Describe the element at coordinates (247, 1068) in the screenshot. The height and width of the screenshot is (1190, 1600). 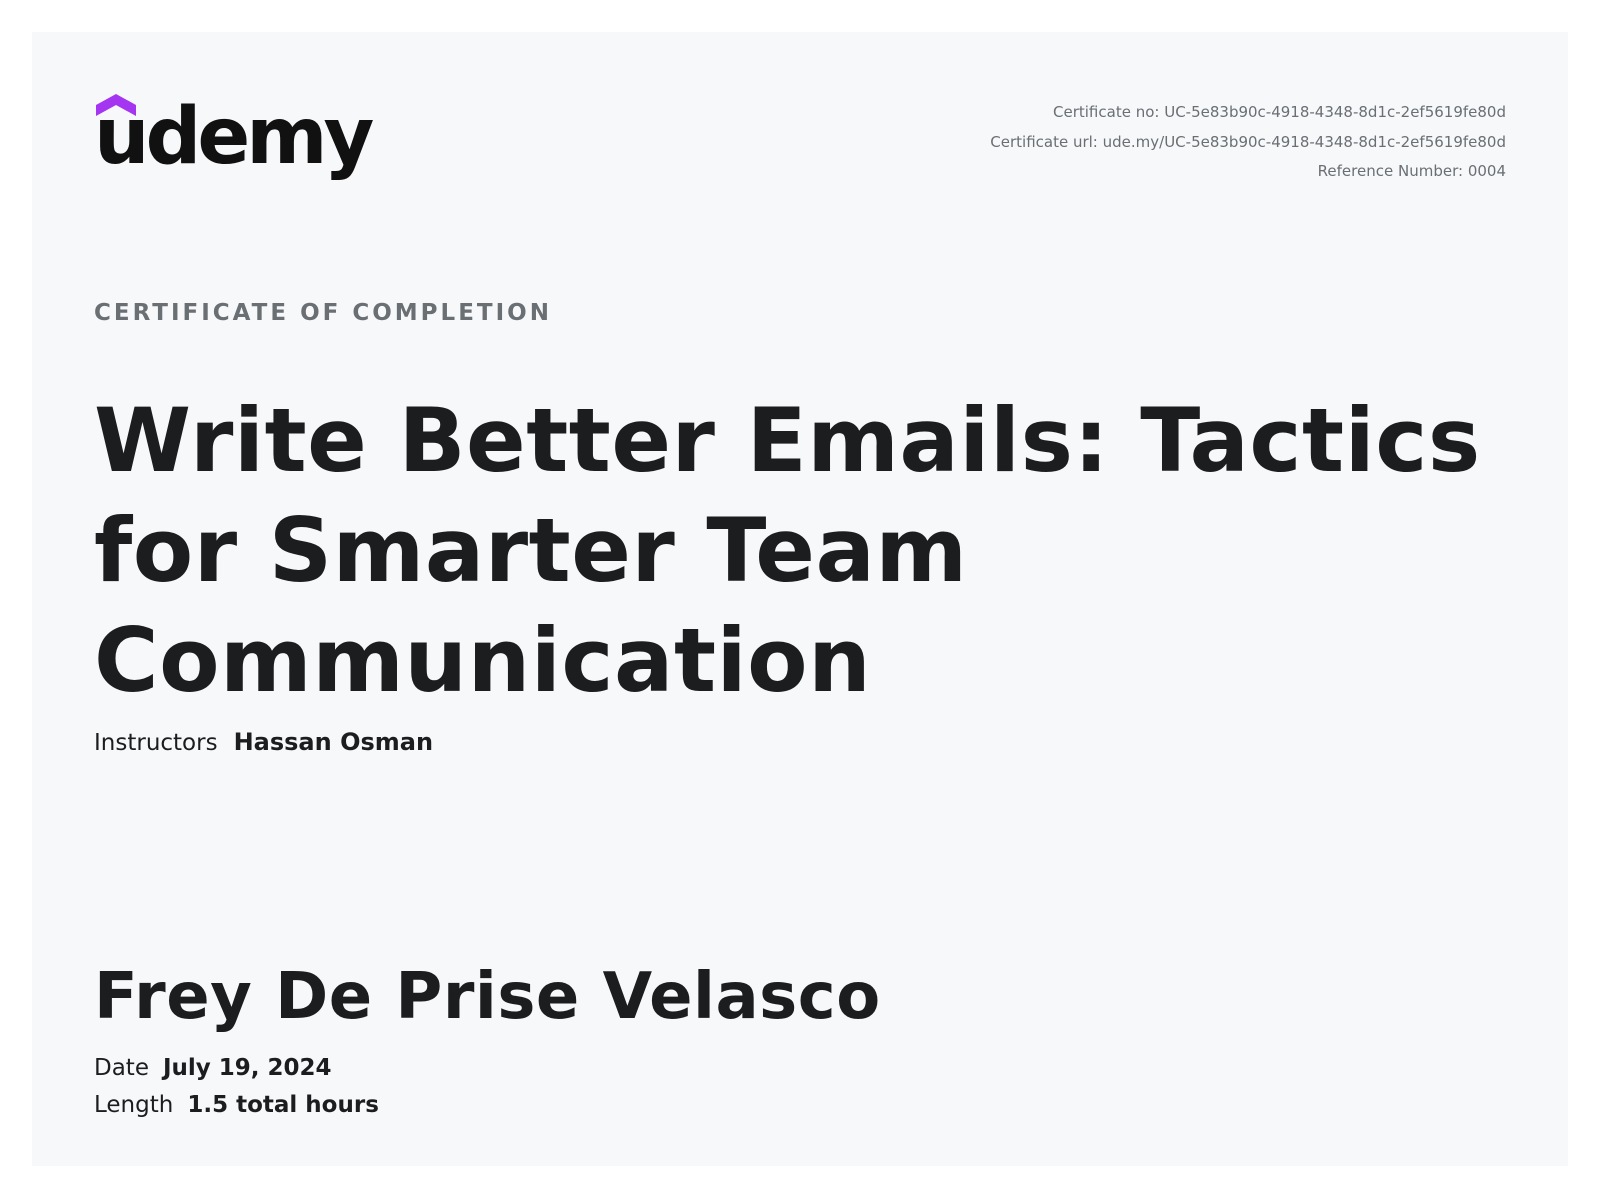
I see `date-value: July 19, 2024` at that location.